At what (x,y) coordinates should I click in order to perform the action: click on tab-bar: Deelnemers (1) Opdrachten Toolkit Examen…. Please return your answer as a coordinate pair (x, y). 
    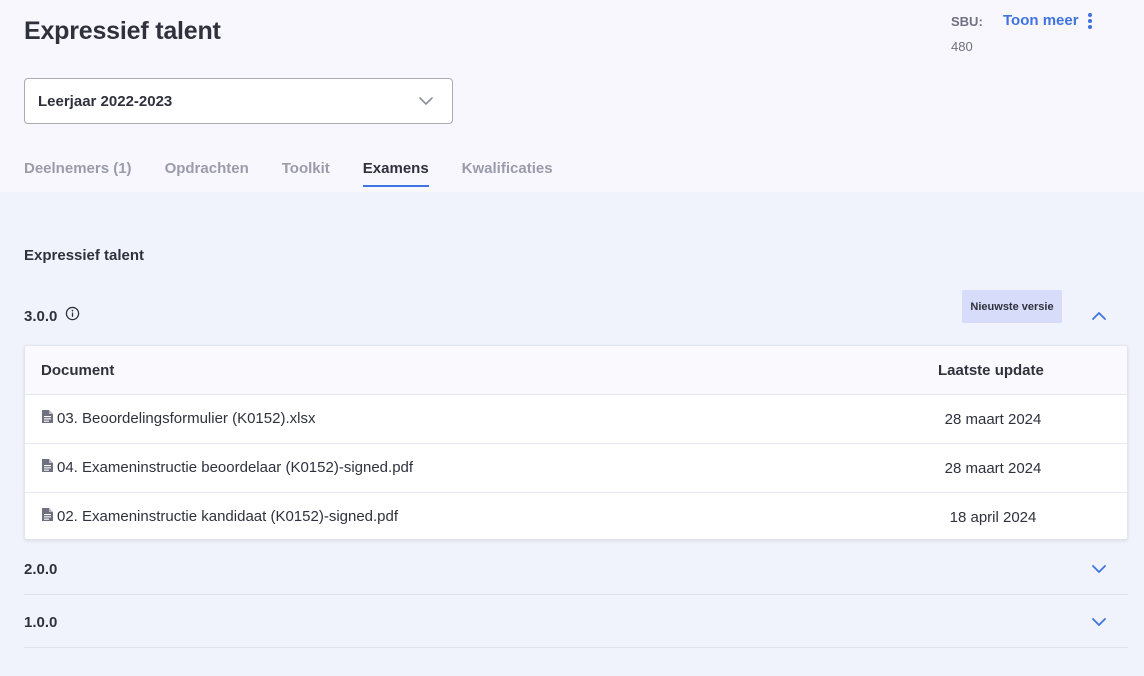
    Looking at the image, I should click on (305, 173).